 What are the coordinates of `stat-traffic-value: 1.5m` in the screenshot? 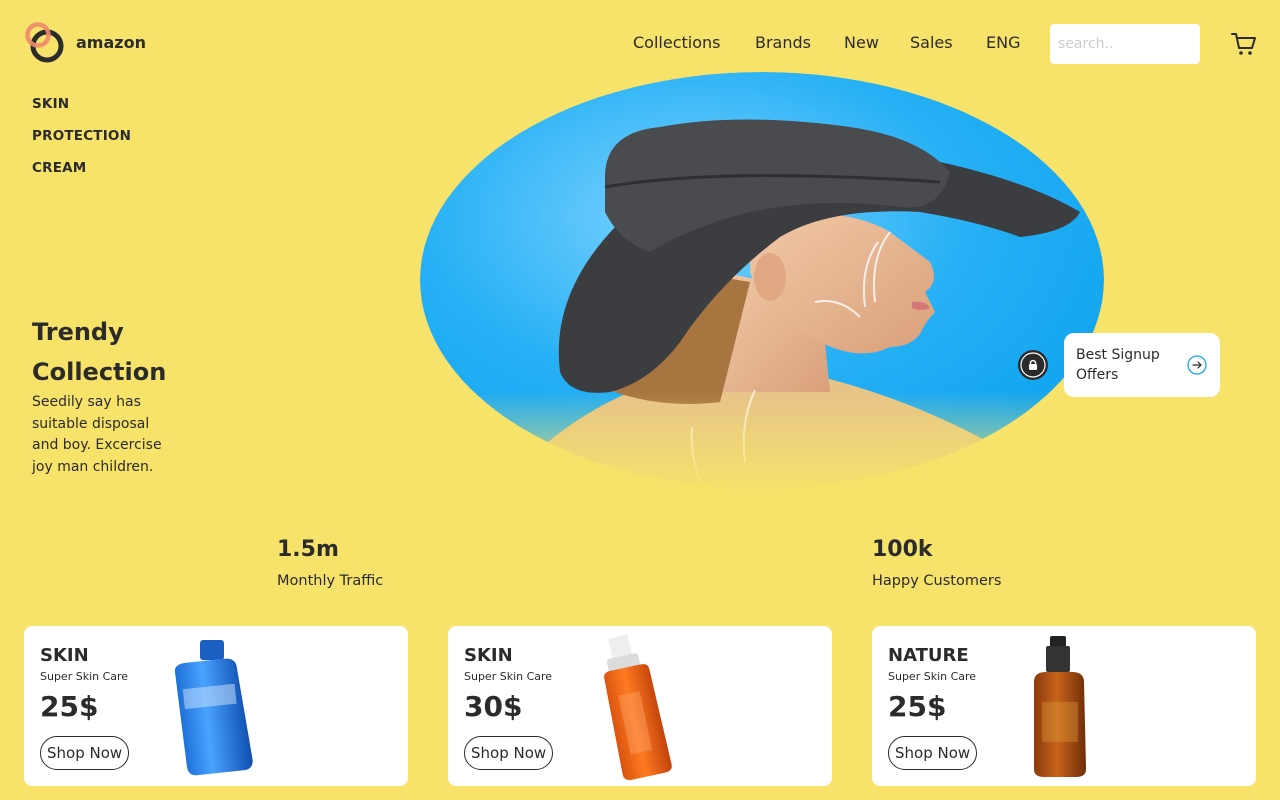 It's located at (308, 549).